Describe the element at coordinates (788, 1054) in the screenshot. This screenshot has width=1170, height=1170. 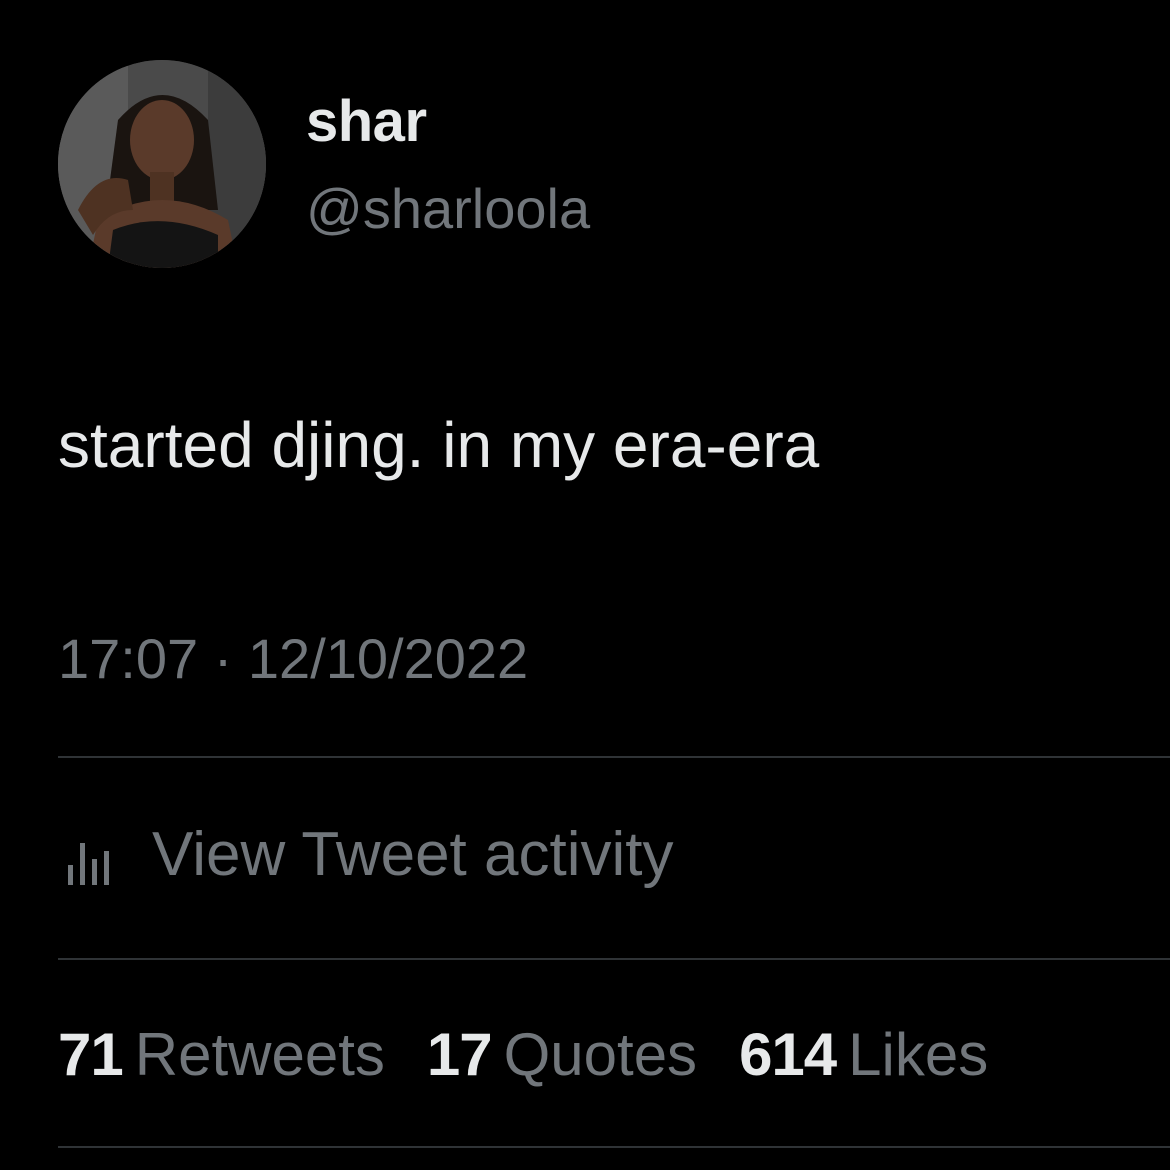
I see `likes-count: 614` at that location.